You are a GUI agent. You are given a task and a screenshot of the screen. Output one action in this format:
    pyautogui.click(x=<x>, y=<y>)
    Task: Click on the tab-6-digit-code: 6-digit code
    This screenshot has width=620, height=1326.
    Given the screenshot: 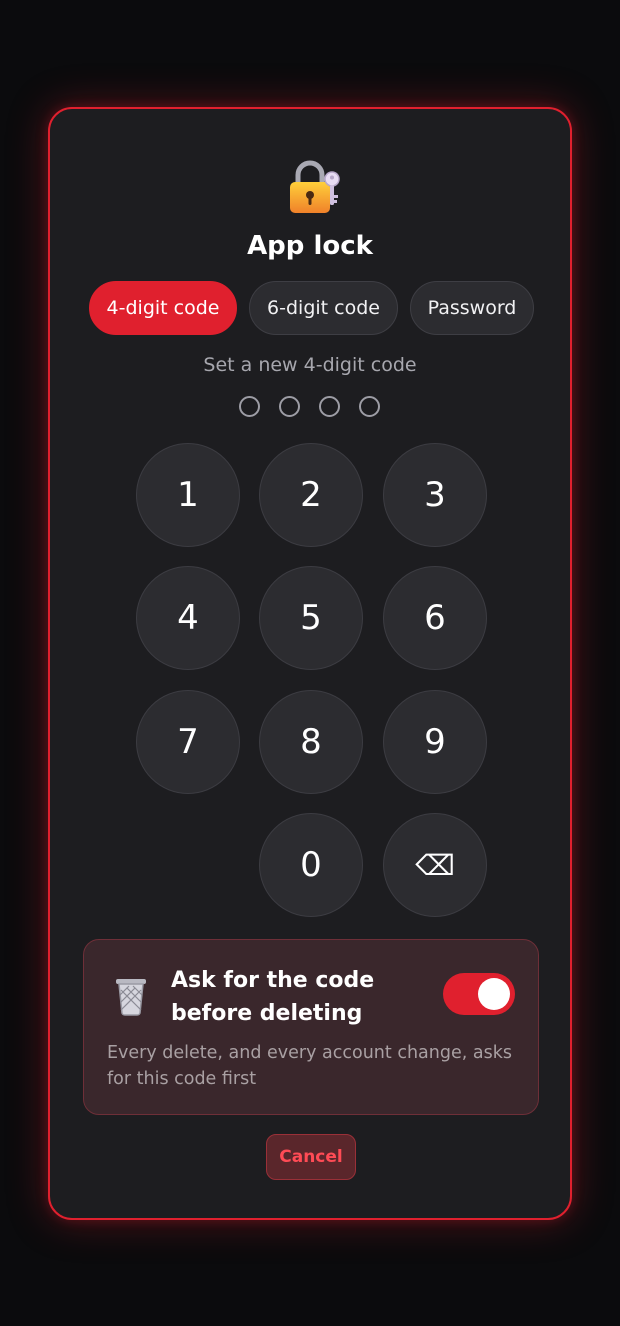 What is the action you would take?
    pyautogui.click(x=323, y=308)
    